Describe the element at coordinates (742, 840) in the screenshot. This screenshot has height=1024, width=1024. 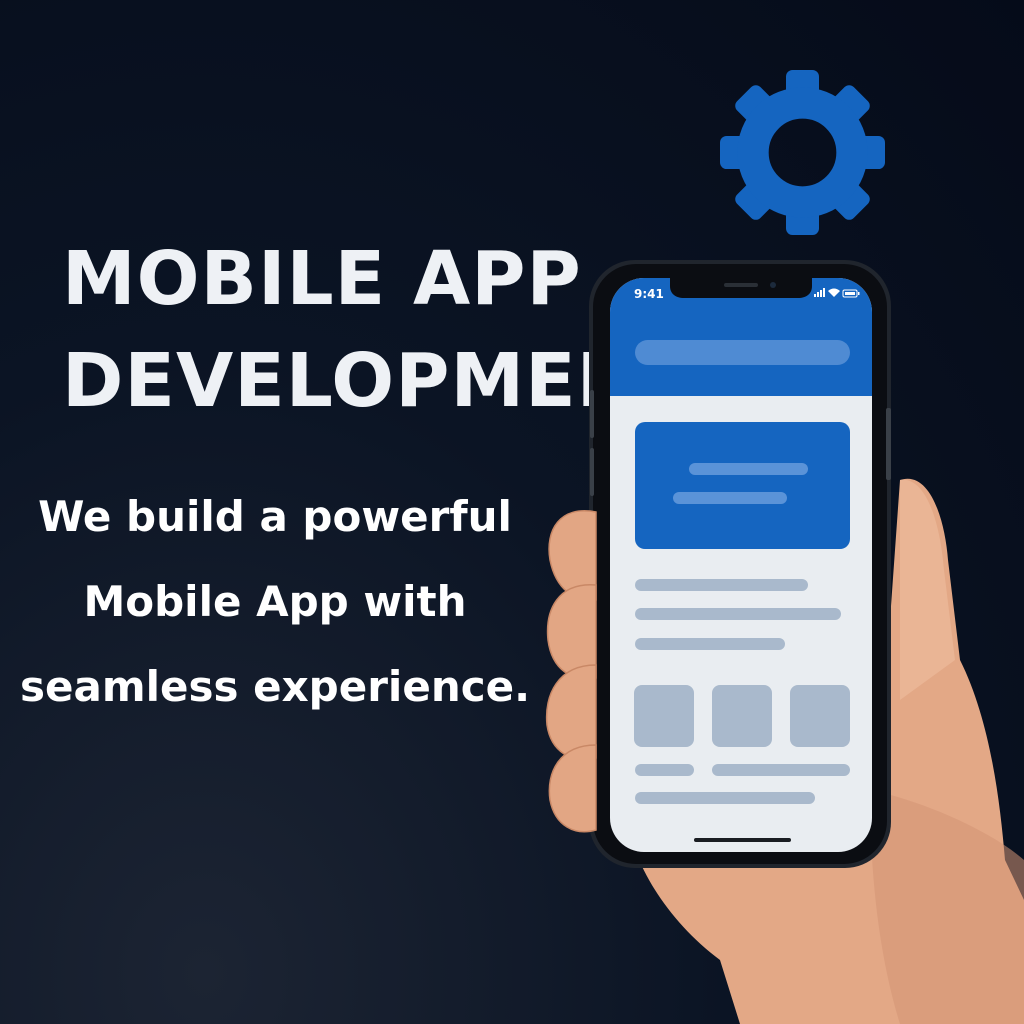
I see `home-indicator` at that location.